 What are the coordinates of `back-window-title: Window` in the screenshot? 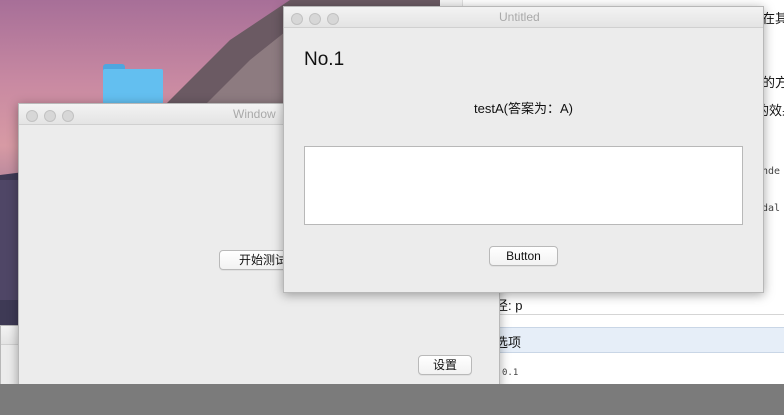 It's located at (254, 114).